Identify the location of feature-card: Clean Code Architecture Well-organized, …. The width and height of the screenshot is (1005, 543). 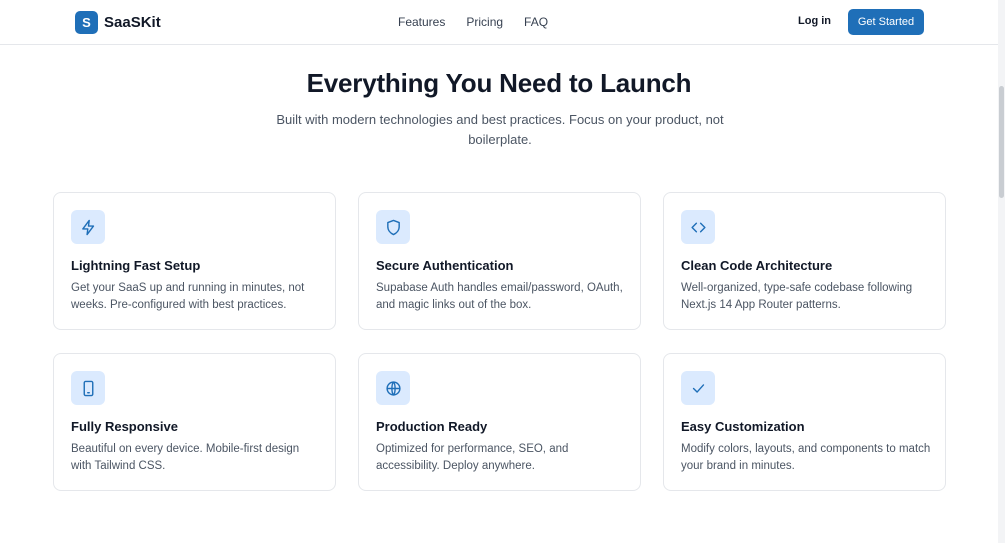
(804, 261).